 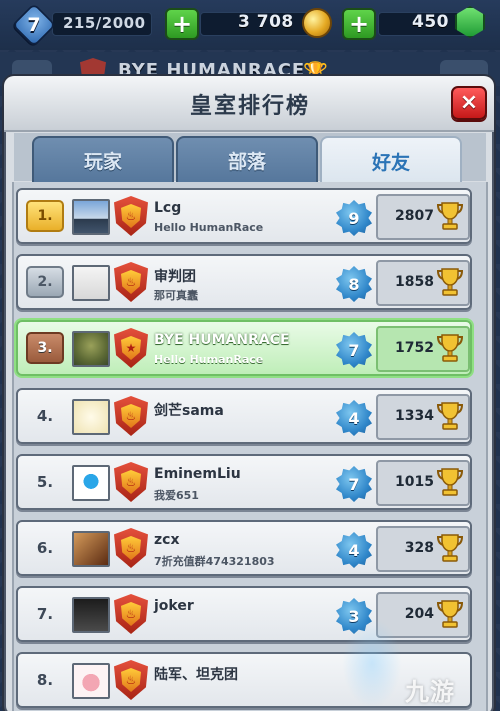 What do you see at coordinates (244, 282) in the screenshot?
I see `leaderboard-row: 2. ♨ 审判团那可真蠢 8 1858` at bounding box center [244, 282].